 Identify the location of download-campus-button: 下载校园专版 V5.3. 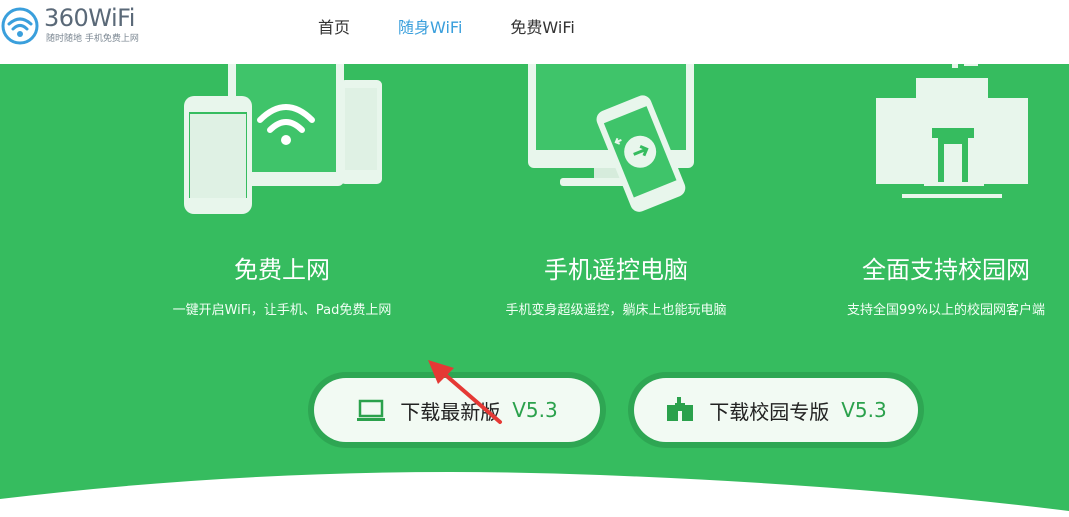
(776, 410).